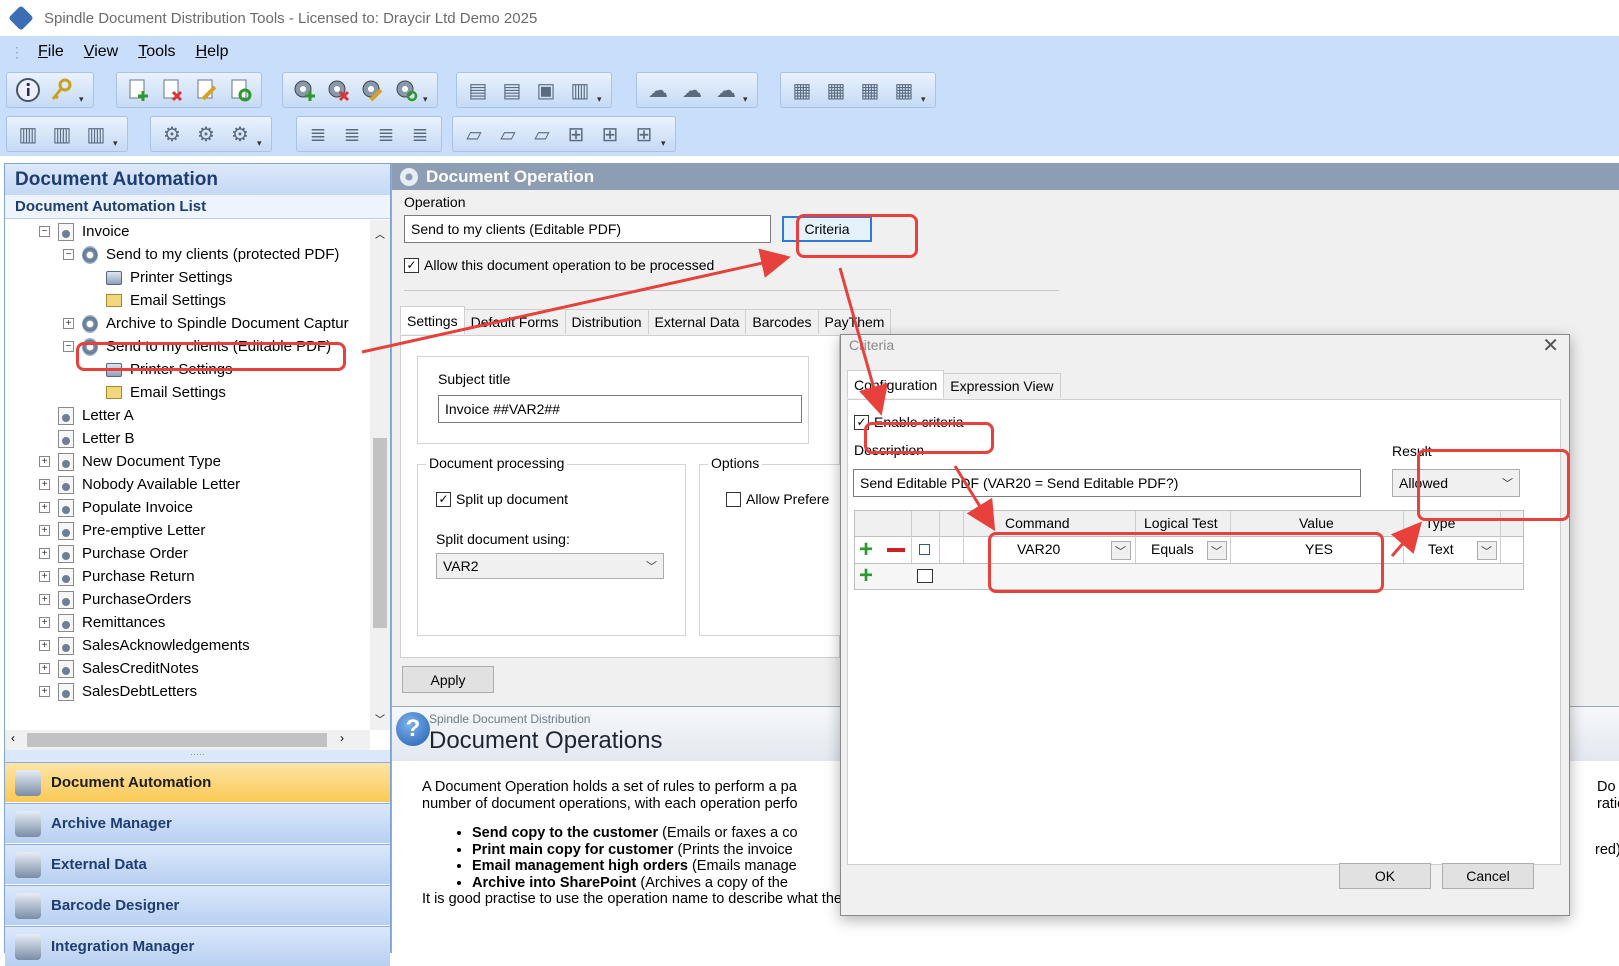  What do you see at coordinates (116, 507) in the screenshot?
I see `tree-item: + Populate Invoice` at bounding box center [116, 507].